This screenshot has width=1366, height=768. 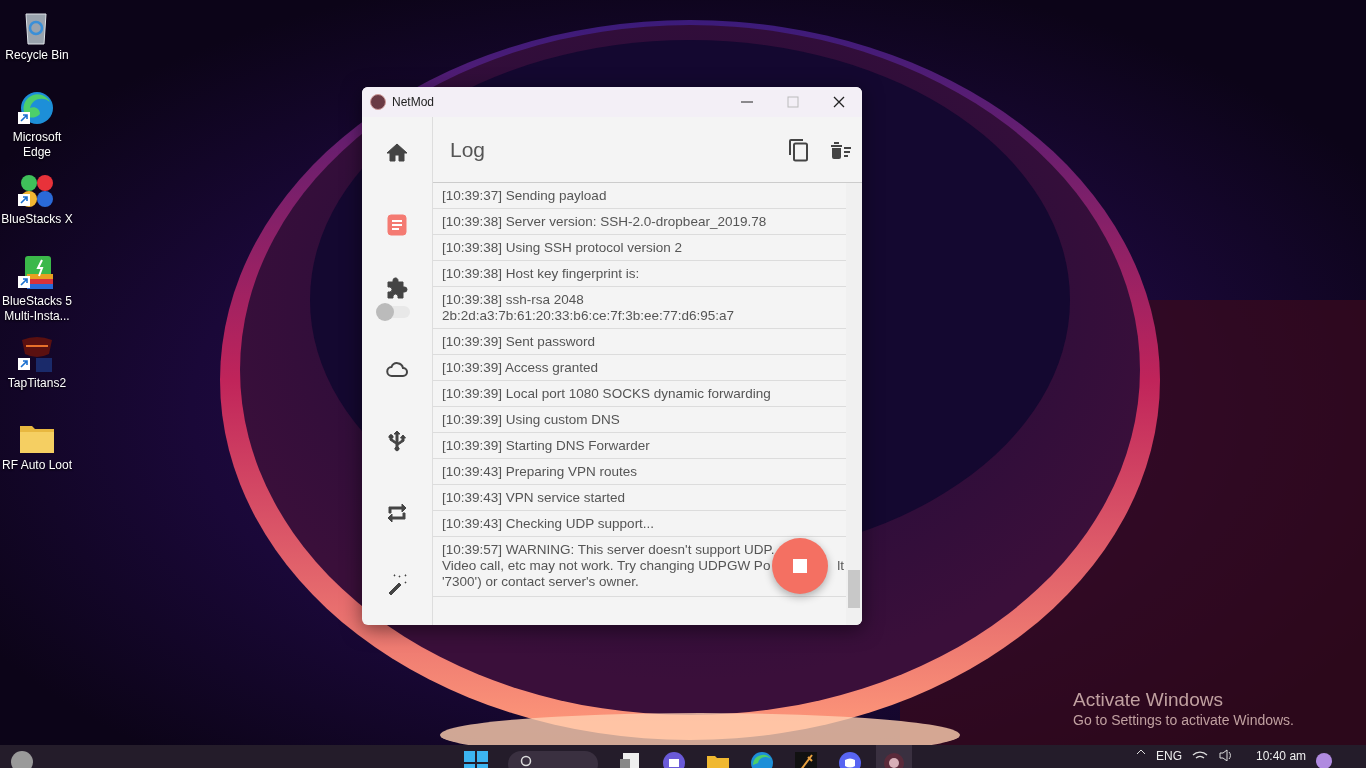 I want to click on browser-icon, so click(x=762, y=759).